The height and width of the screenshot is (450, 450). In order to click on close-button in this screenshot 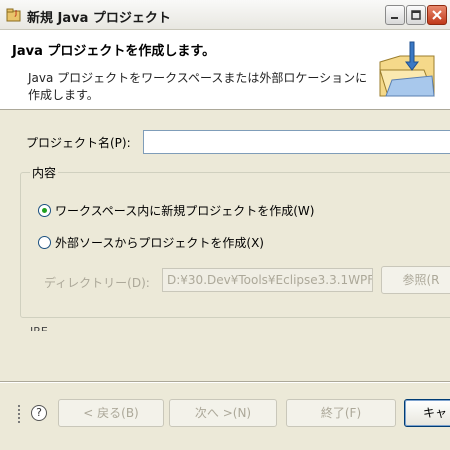, I will do `click(437, 15)`.